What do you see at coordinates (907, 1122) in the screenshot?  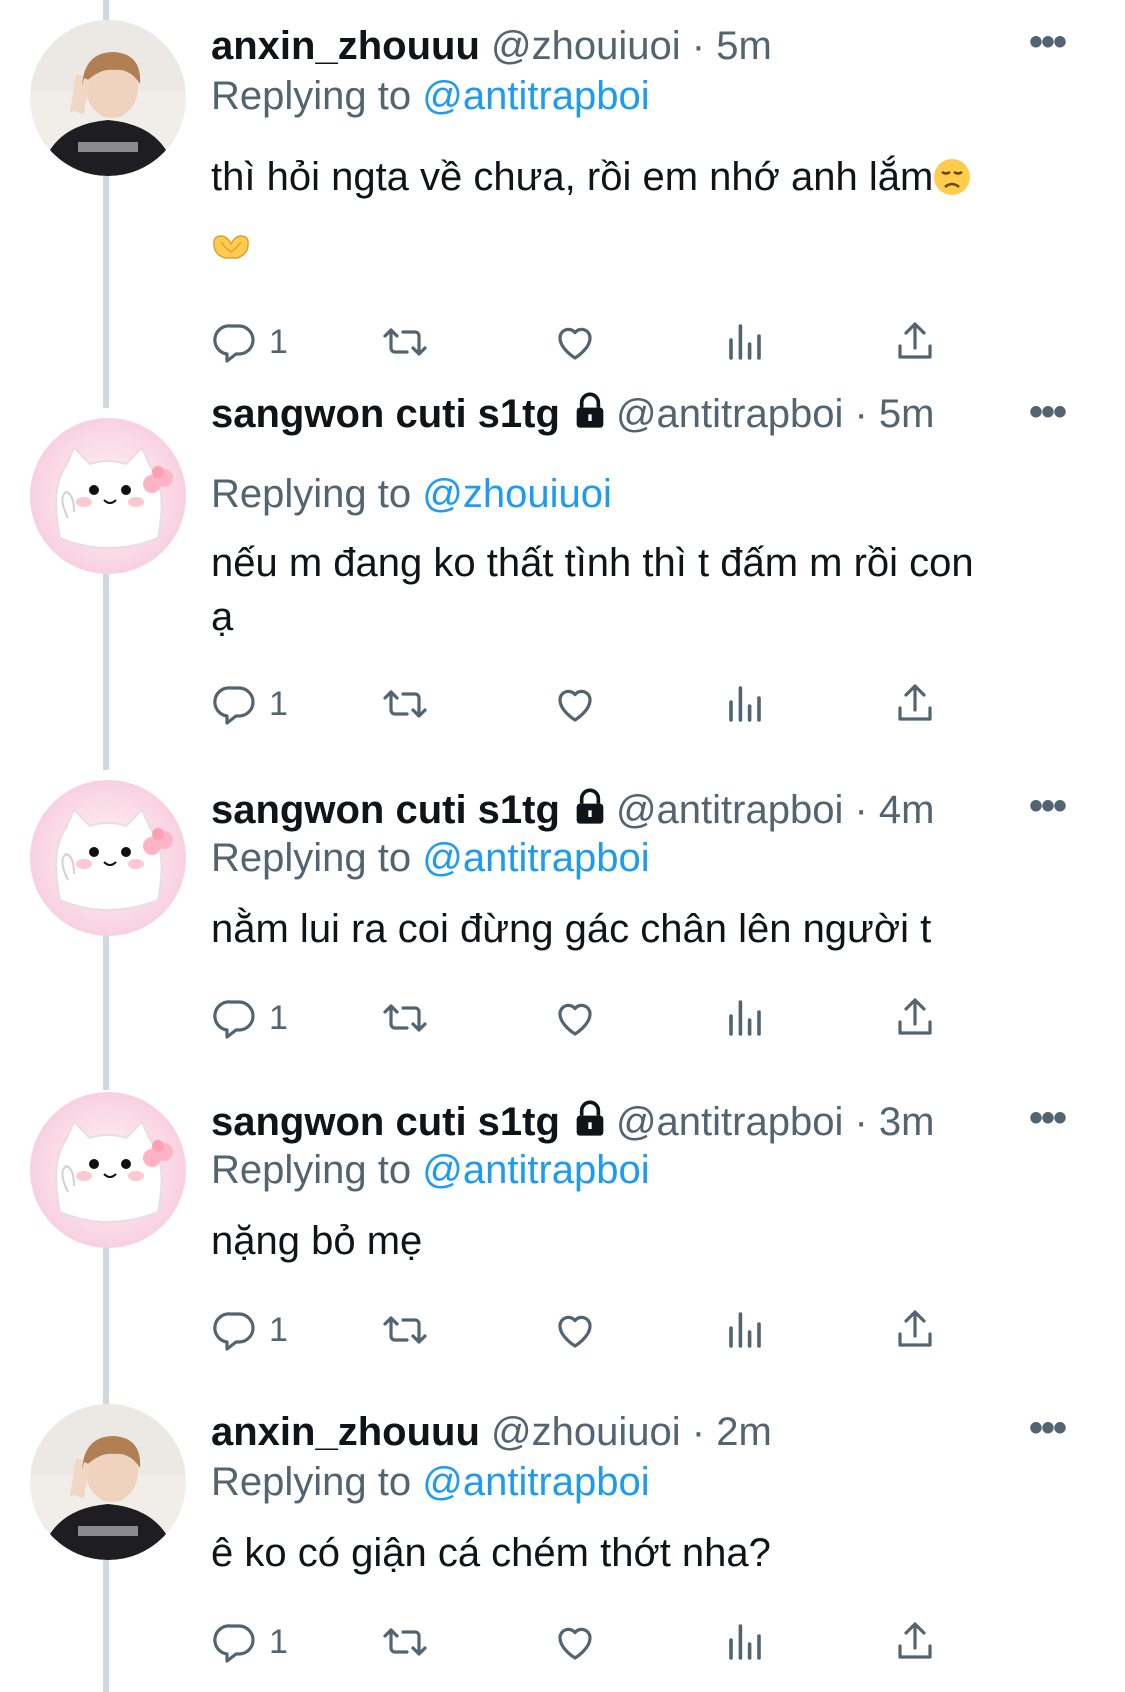 I see `timestamp: 3m` at bounding box center [907, 1122].